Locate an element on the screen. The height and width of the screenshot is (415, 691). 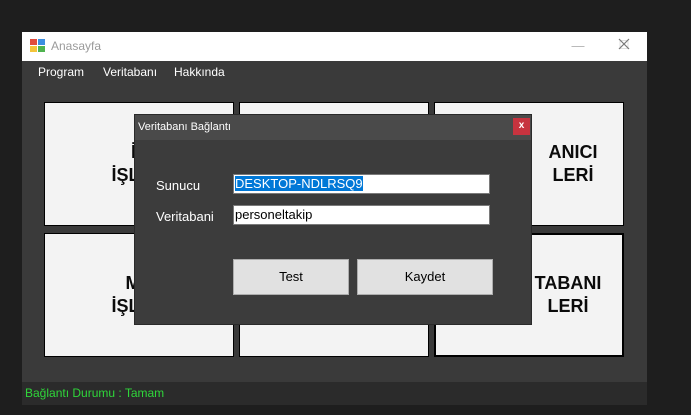
menu-veritabani: Veritabanı is located at coordinates (130, 72).